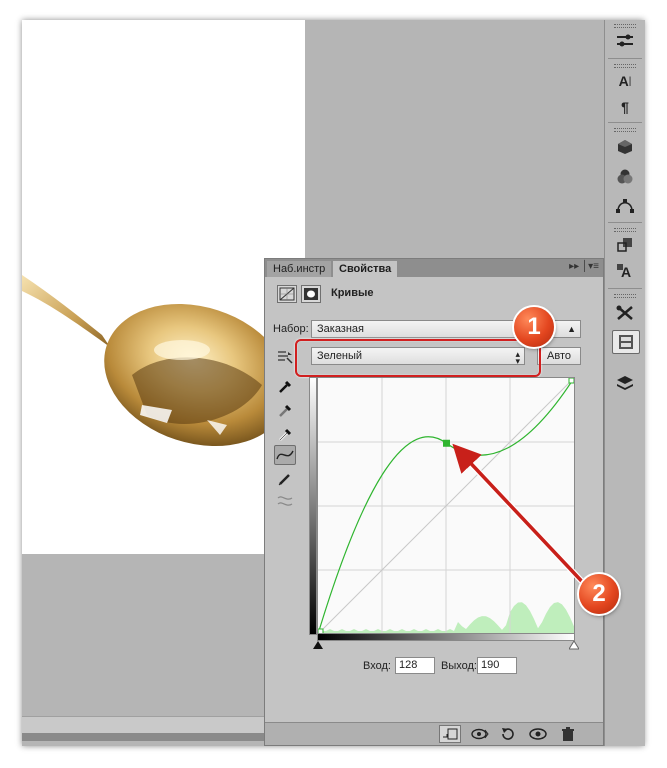 The image size is (667, 768). What do you see at coordinates (434, 733) in the screenshot?
I see `panel-footer` at bounding box center [434, 733].